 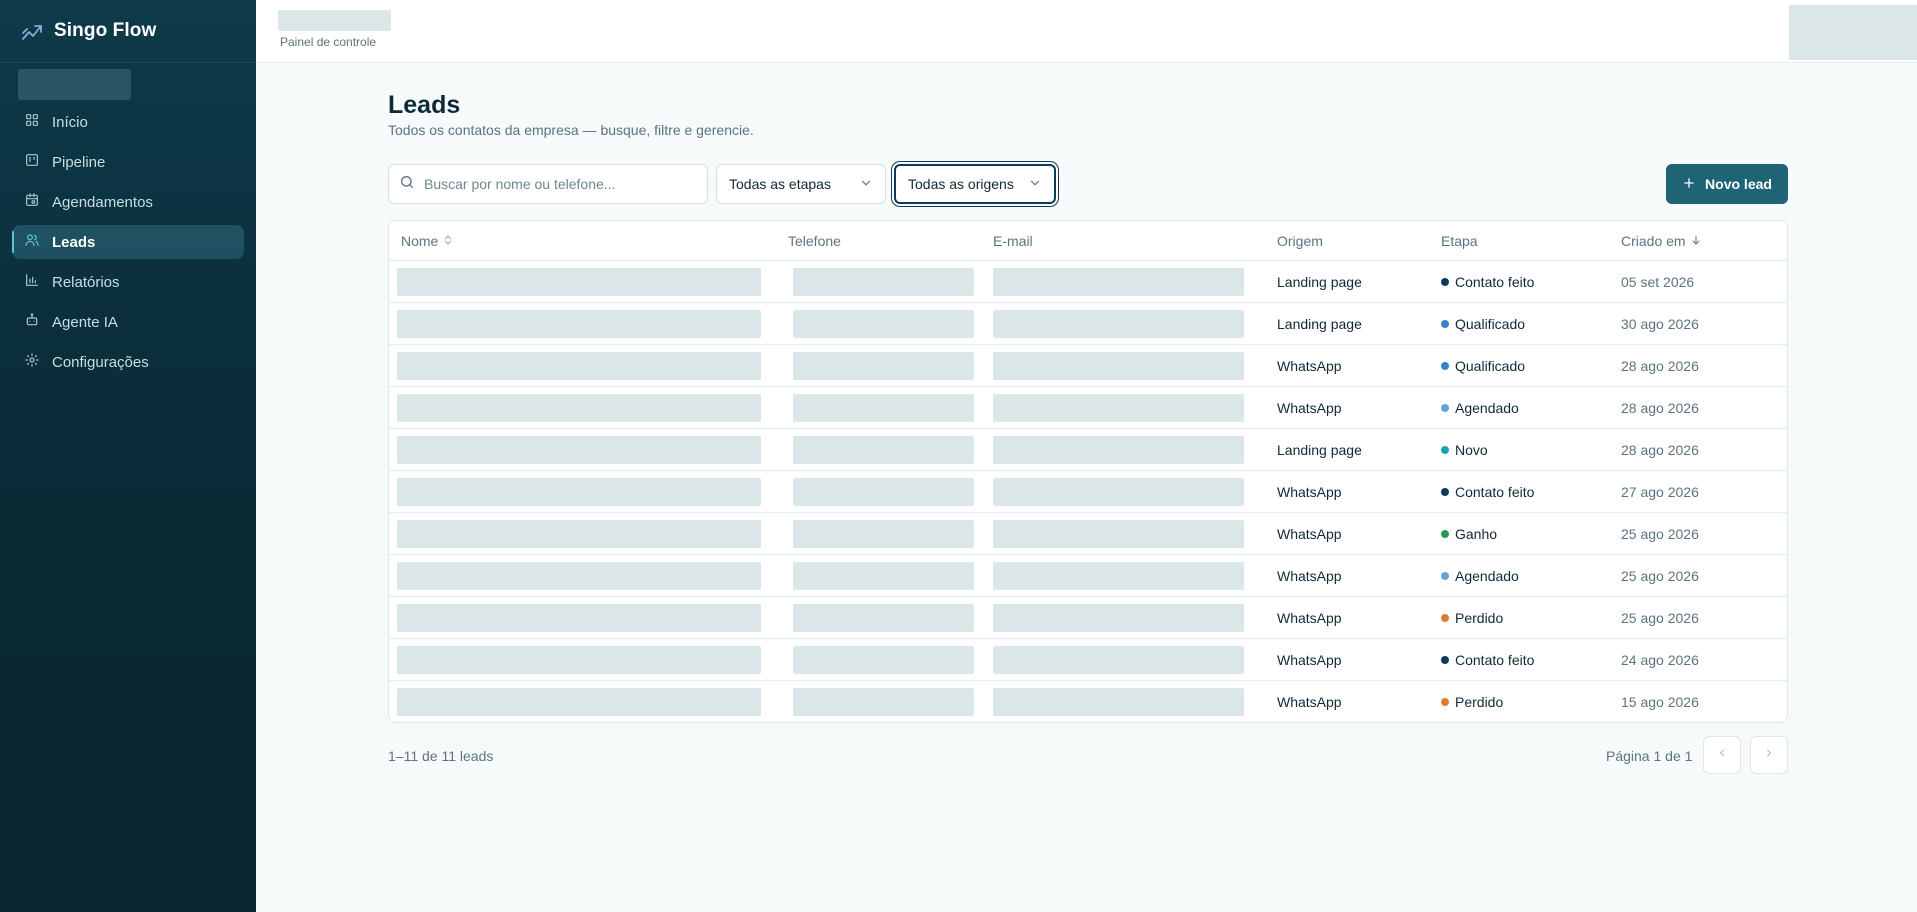 I want to click on sidebar-item-leads: Leads, so click(x=128, y=242).